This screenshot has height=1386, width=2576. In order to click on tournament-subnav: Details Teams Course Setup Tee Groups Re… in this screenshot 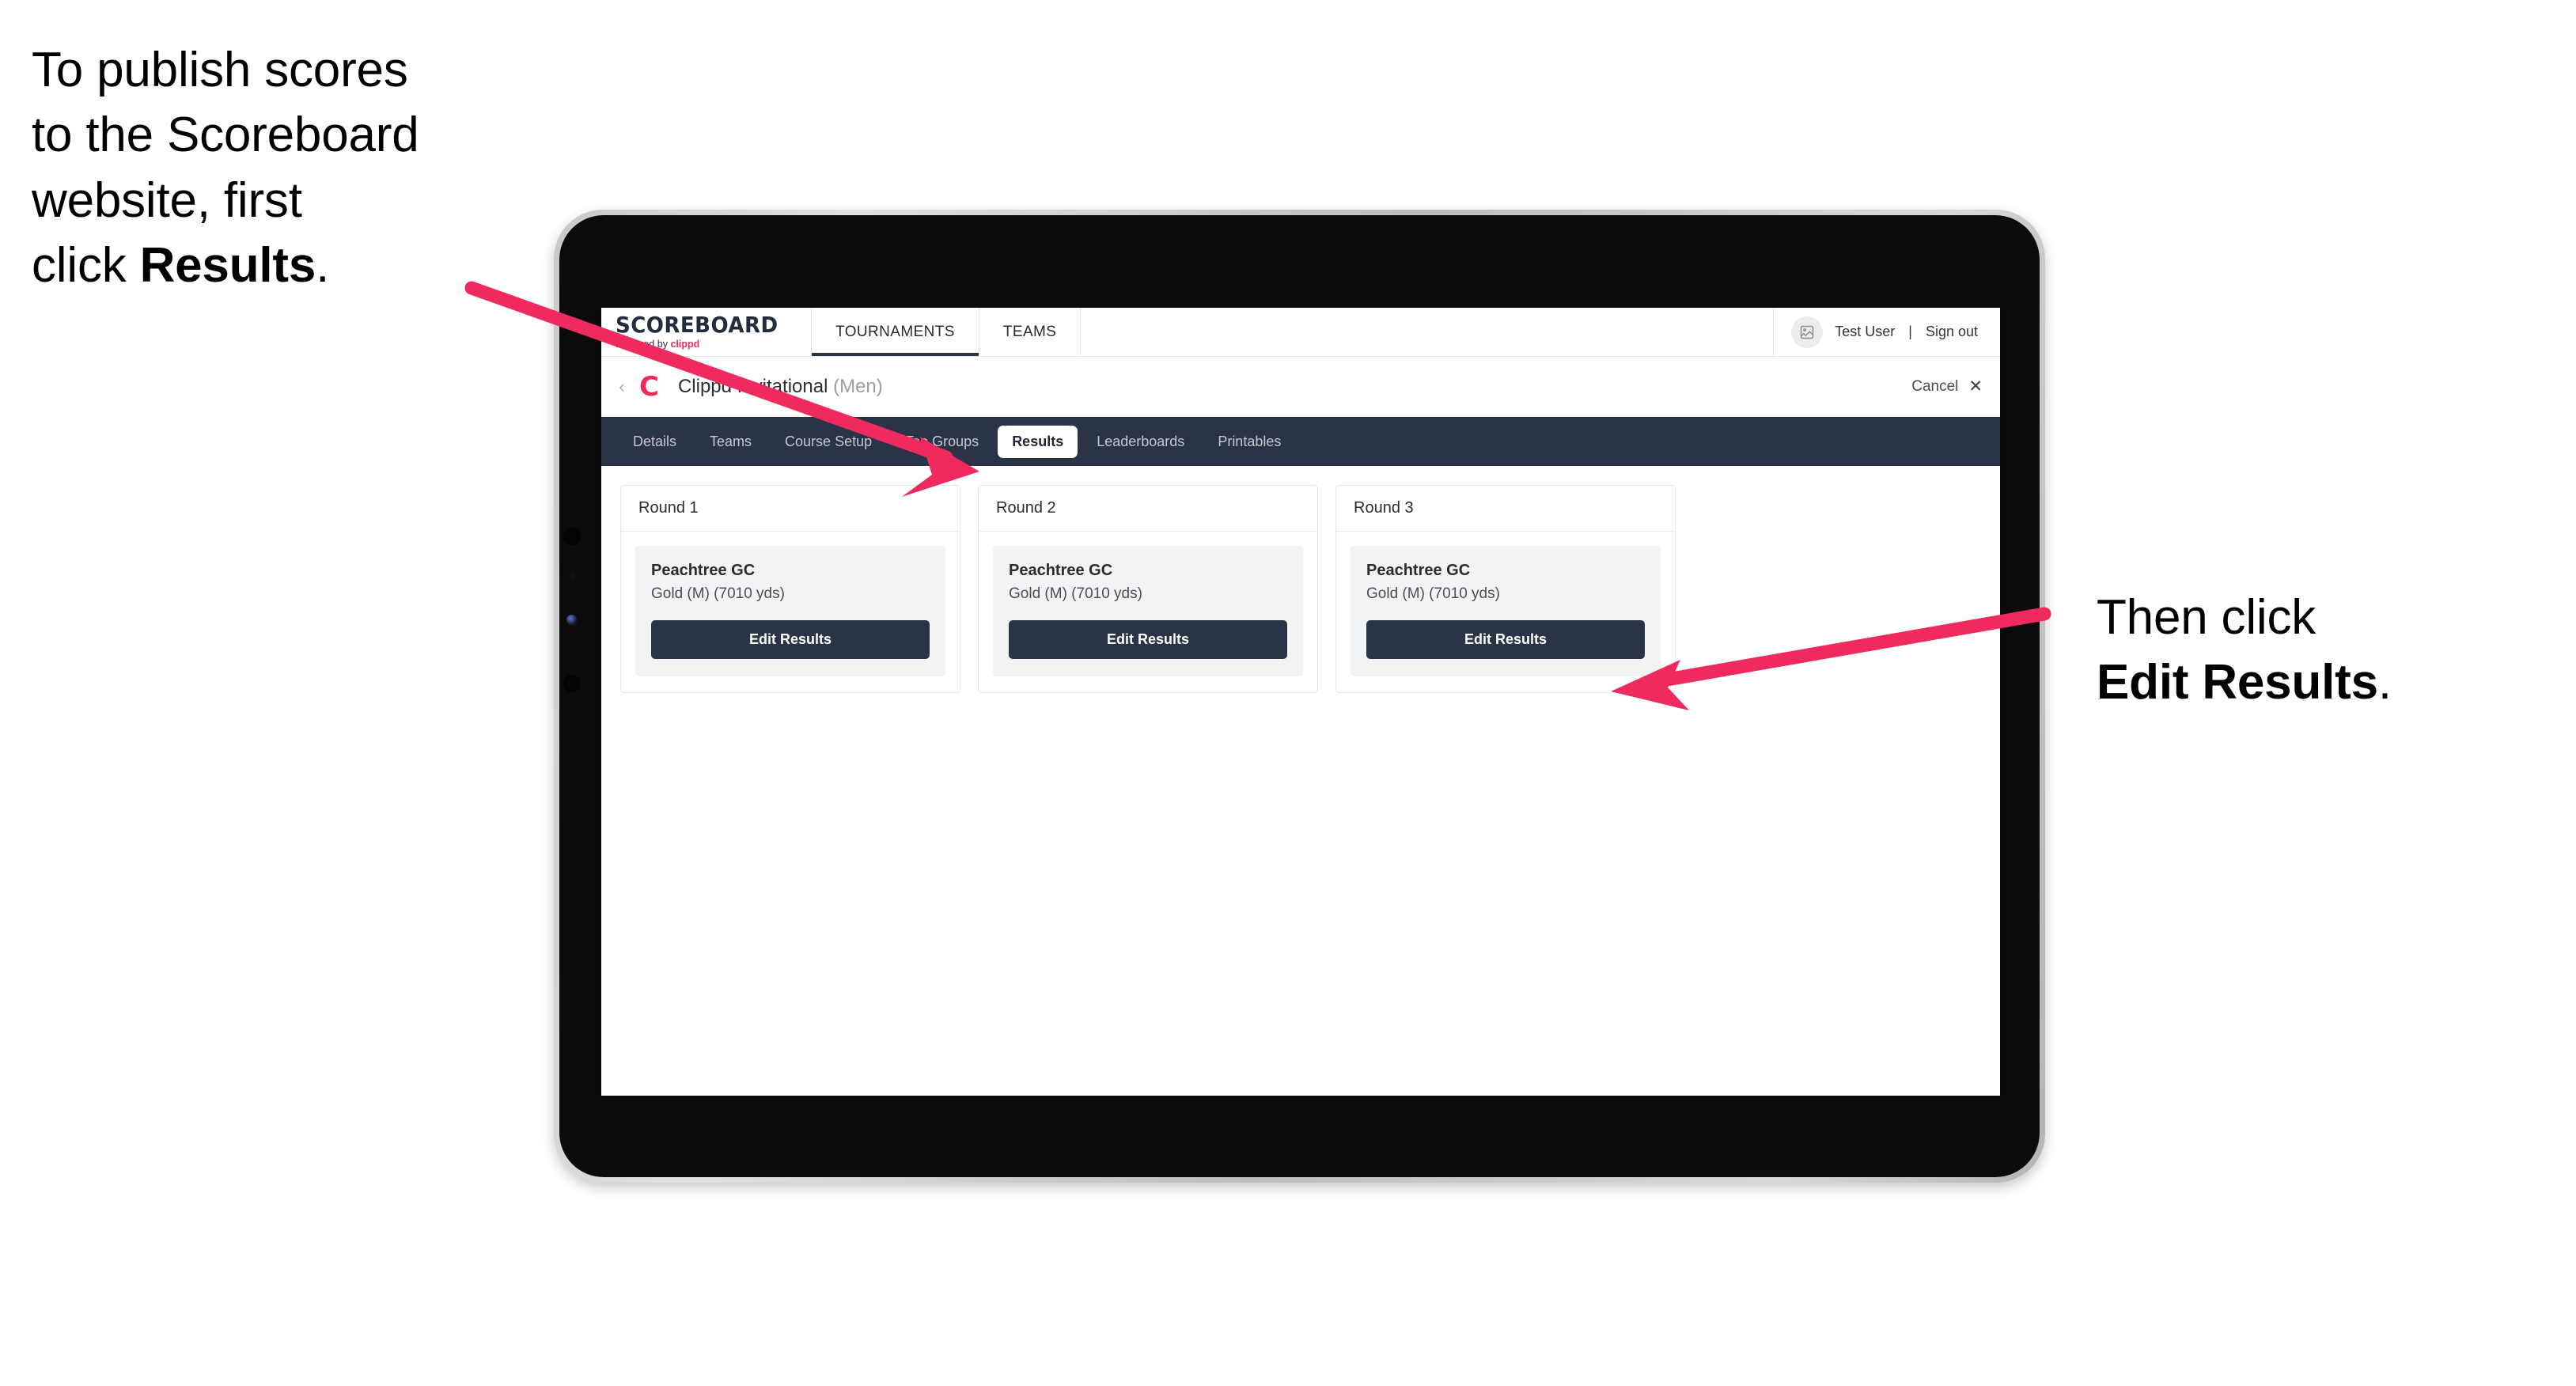, I will do `click(1300, 441)`.